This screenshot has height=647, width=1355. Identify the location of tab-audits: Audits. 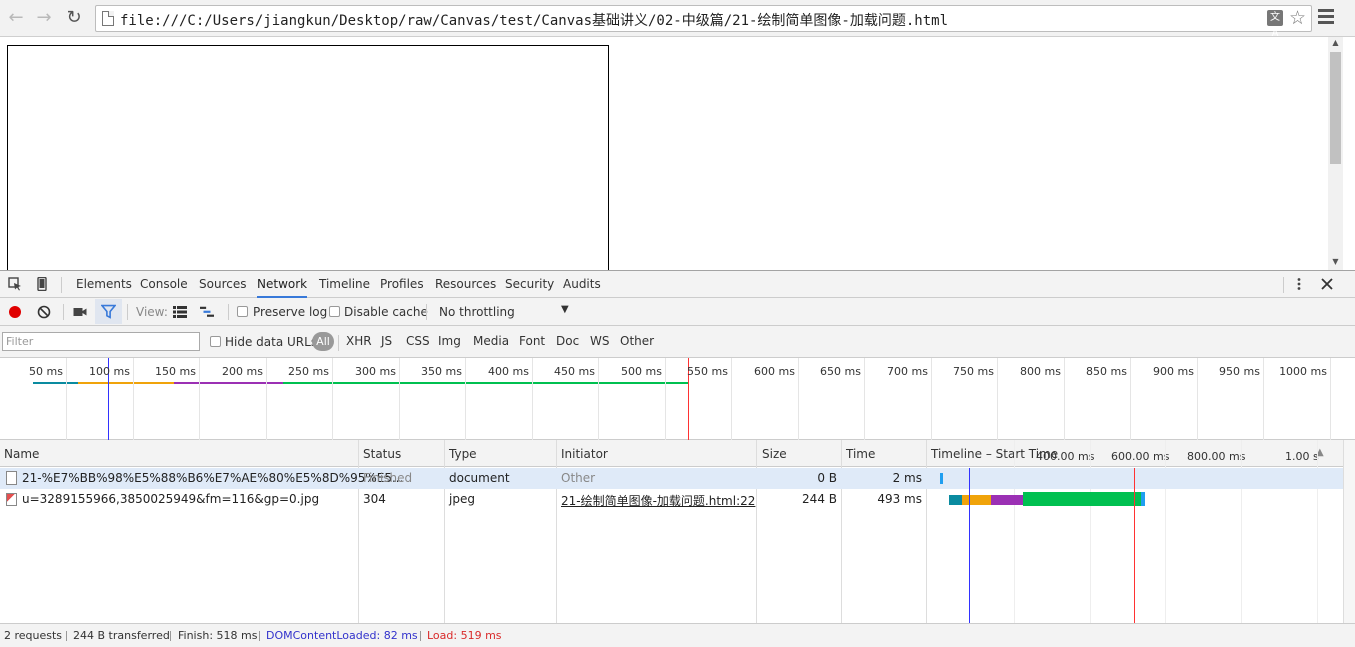
(582, 284).